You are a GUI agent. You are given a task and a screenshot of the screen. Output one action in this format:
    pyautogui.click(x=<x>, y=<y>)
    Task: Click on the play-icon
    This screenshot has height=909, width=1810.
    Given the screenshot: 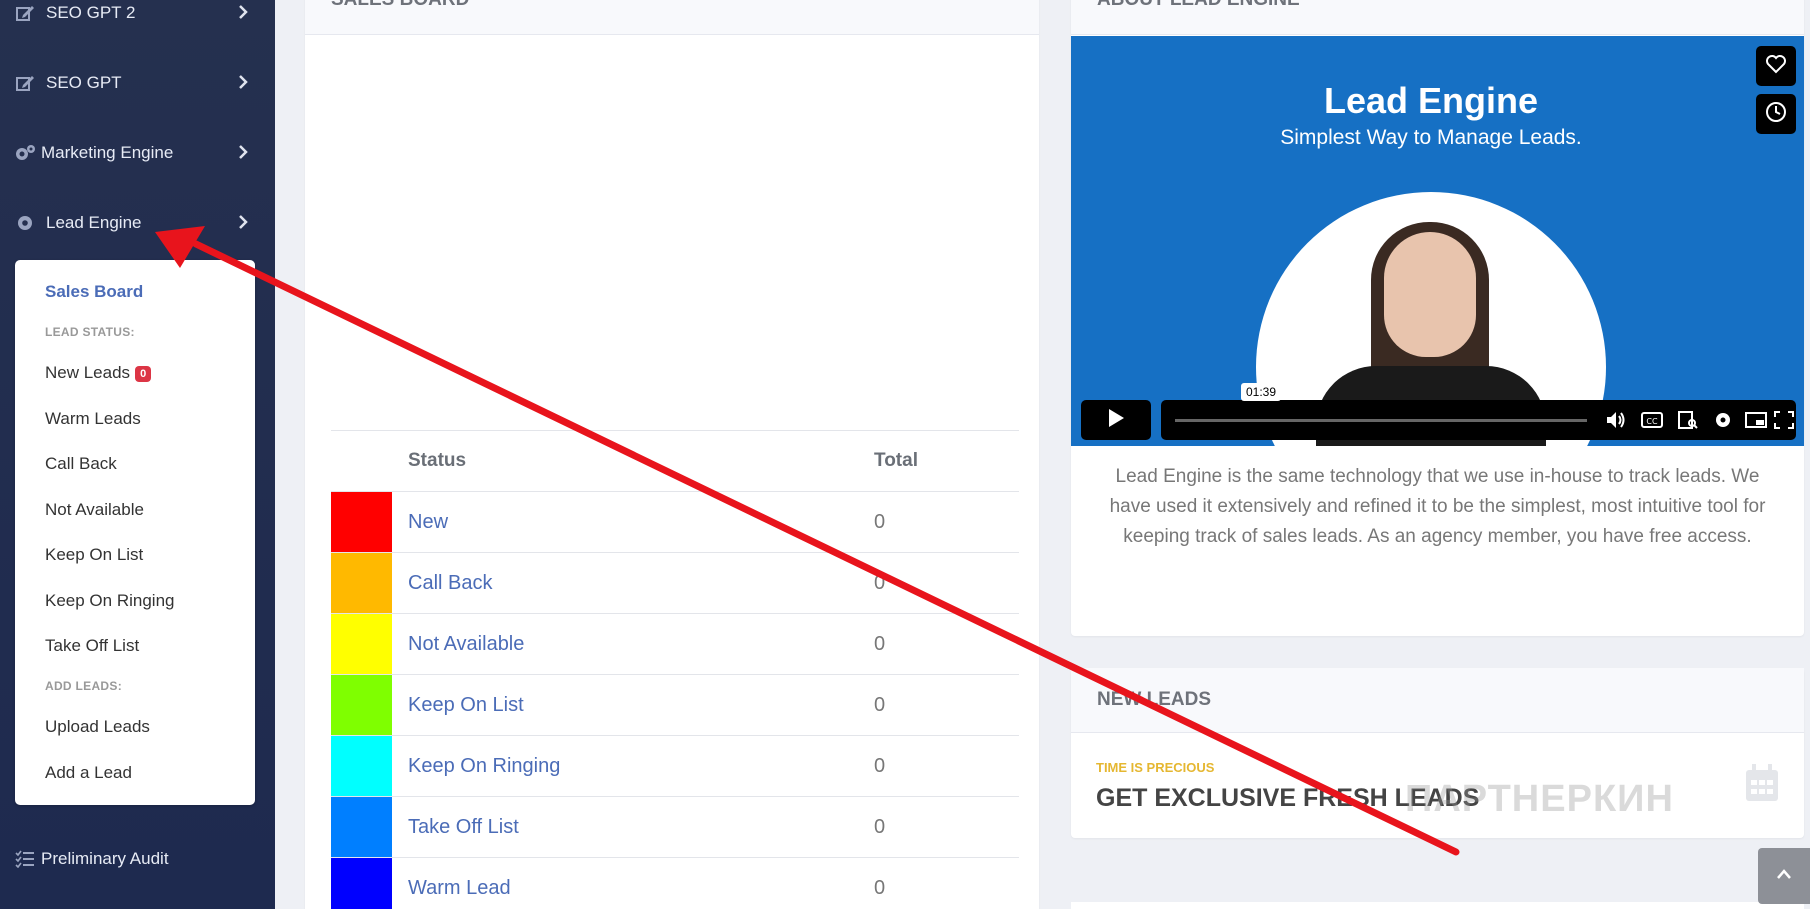 What is the action you would take?
    pyautogui.click(x=1116, y=420)
    